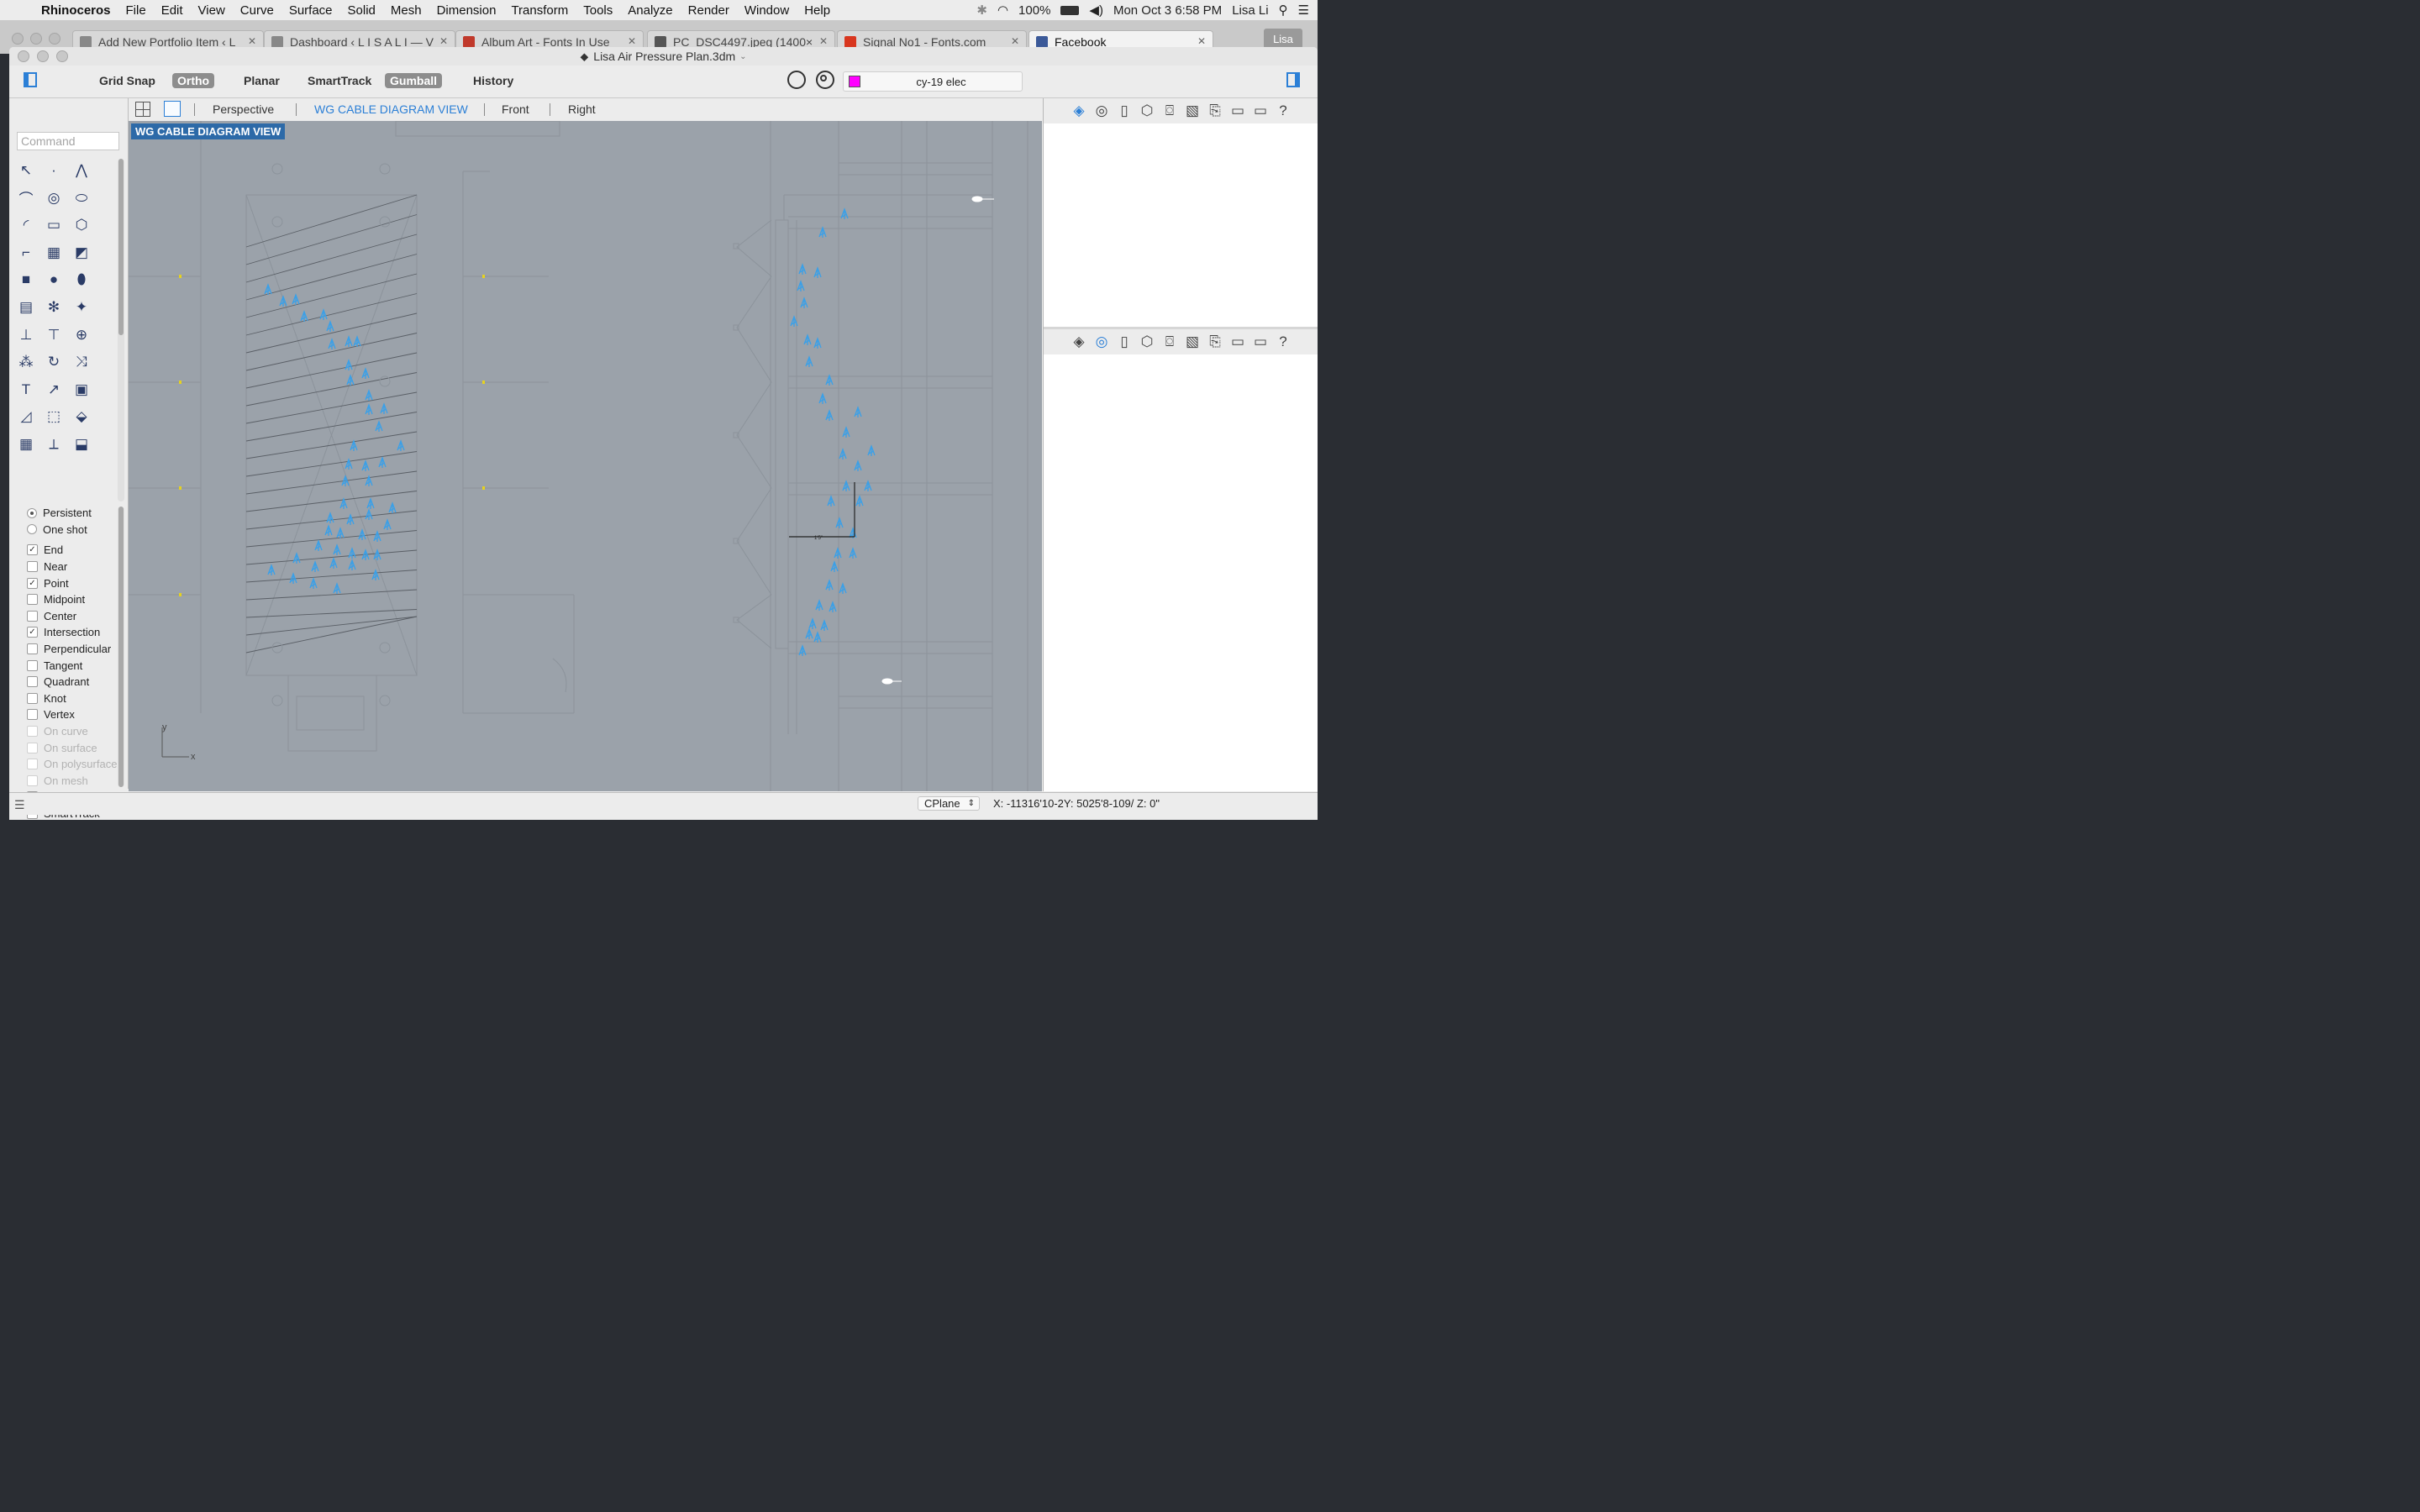 This screenshot has width=2420, height=1512. I want to click on menu-edit: Edit, so click(172, 10).